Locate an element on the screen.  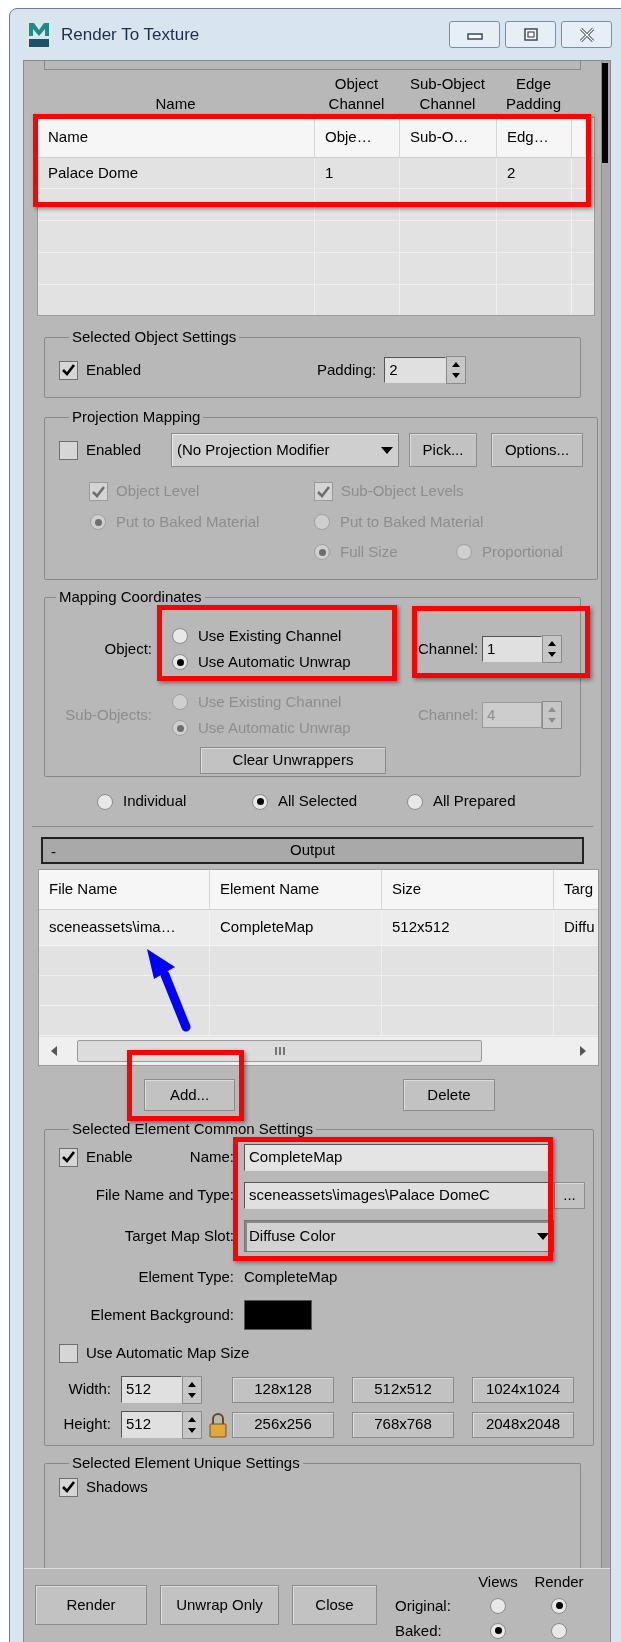
label: Use Existing Channel is located at coordinates (270, 635).